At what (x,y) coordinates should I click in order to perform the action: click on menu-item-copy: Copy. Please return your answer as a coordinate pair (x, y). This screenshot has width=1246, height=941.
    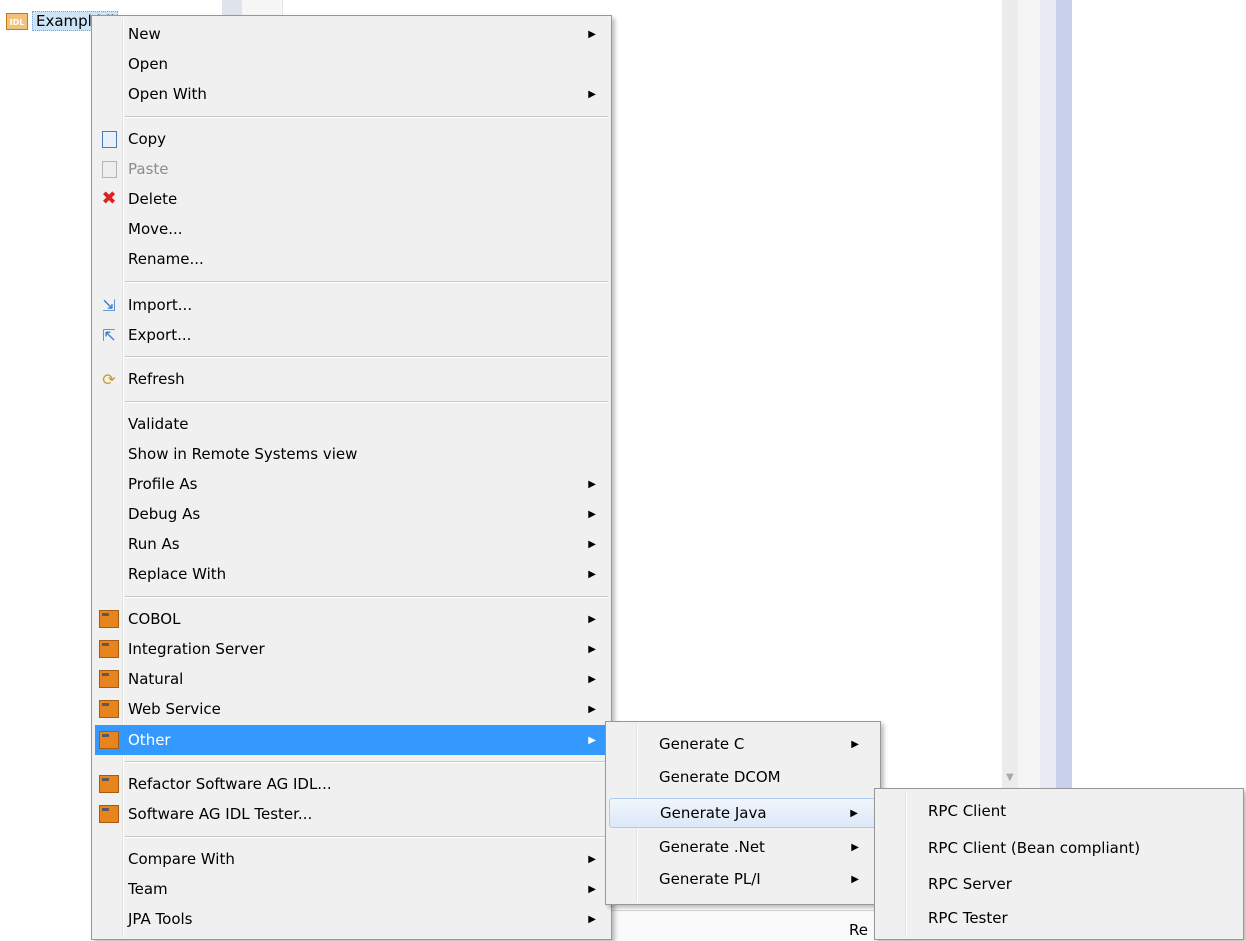
    Looking at the image, I should click on (351, 139).